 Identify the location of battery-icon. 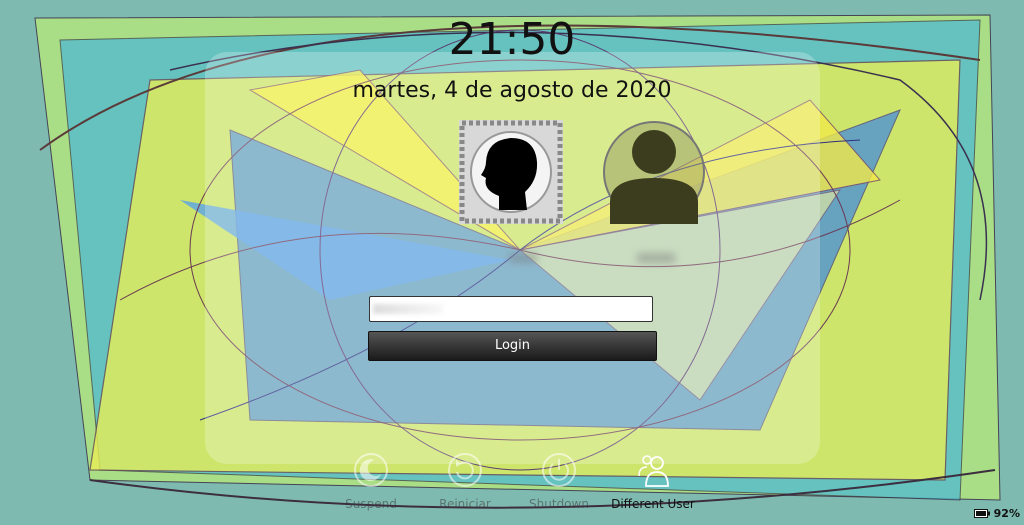
(981, 513).